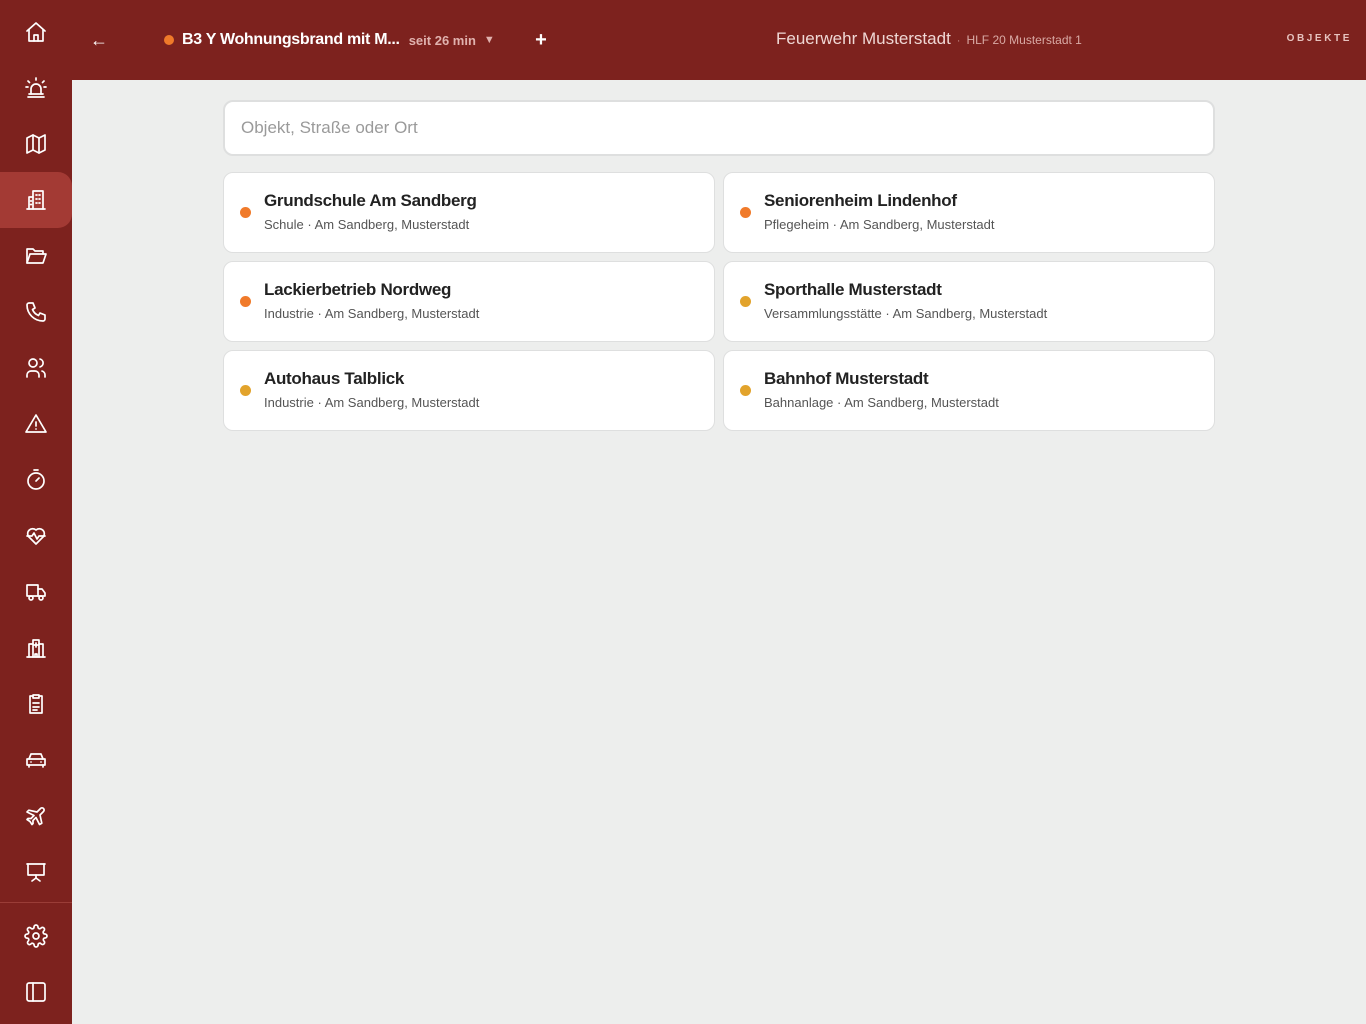  Describe the element at coordinates (442, 40) in the screenshot. I see `incident-elapsed: seit 26 min` at that location.